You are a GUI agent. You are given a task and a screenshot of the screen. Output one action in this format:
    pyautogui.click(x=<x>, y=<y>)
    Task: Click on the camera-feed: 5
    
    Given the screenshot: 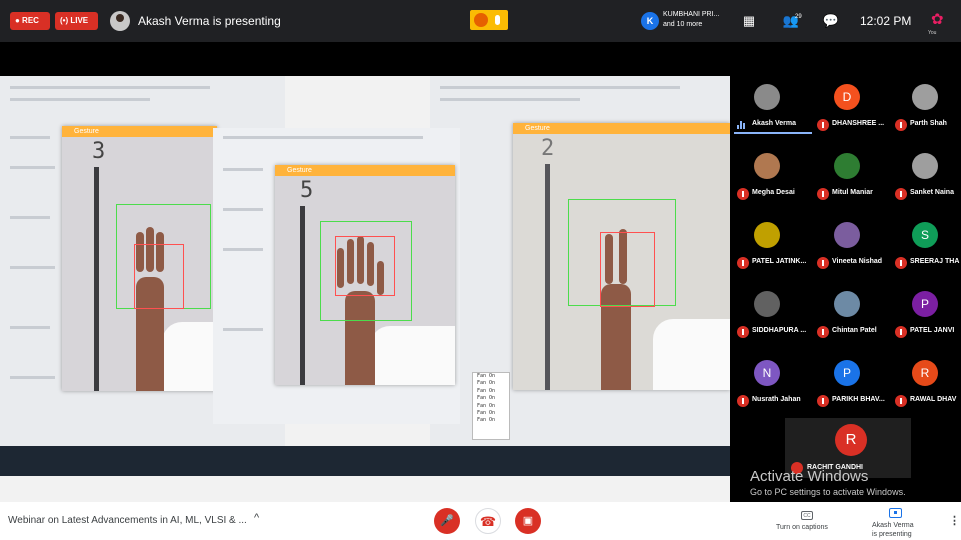 What is the action you would take?
    pyautogui.click(x=365, y=280)
    